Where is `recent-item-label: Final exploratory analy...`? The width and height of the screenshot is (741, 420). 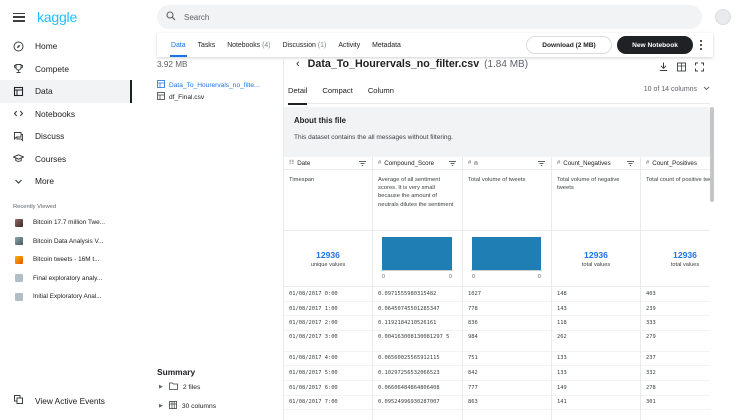
recent-item-label: Final exploratory analy... is located at coordinates (68, 278).